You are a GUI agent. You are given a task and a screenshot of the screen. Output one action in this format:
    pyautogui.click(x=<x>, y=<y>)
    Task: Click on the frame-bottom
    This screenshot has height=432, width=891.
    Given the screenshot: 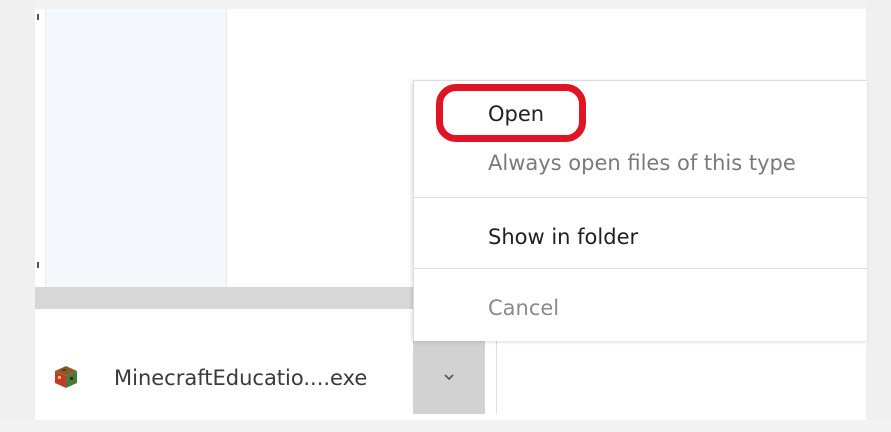 What is the action you would take?
    pyautogui.click(x=445, y=426)
    